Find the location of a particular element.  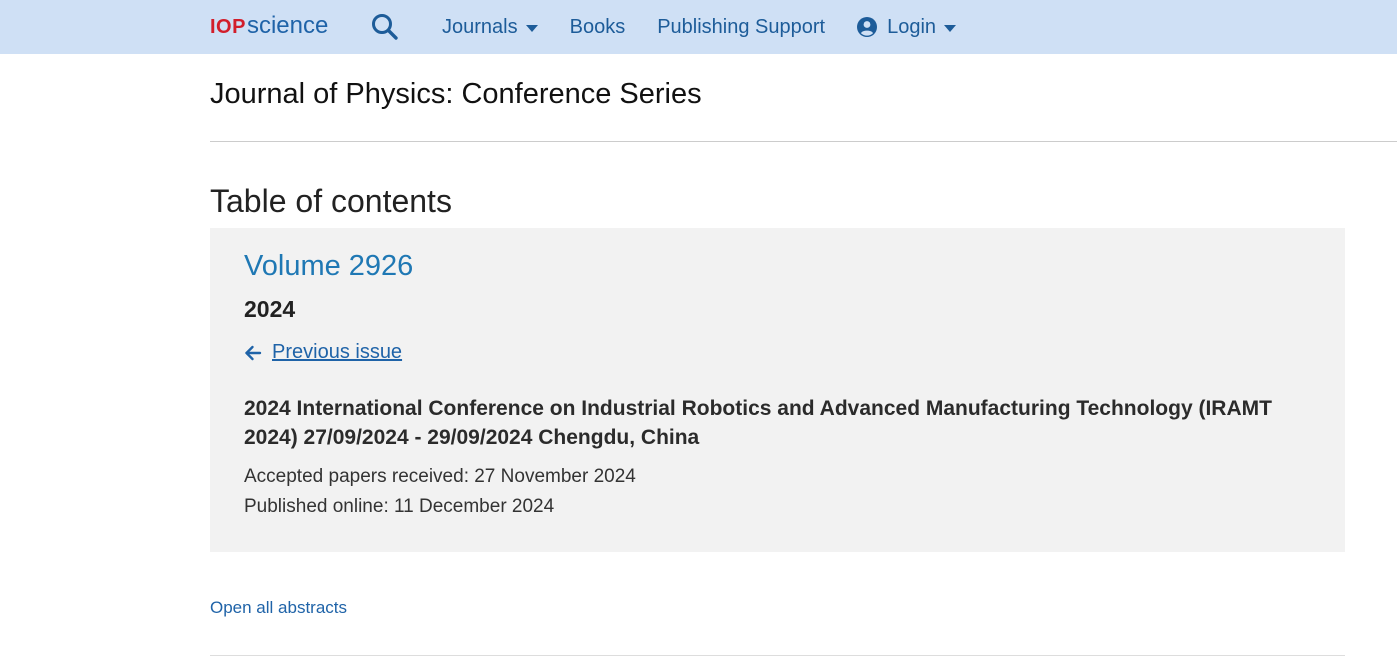

logo-science-text: science is located at coordinates (287, 25).